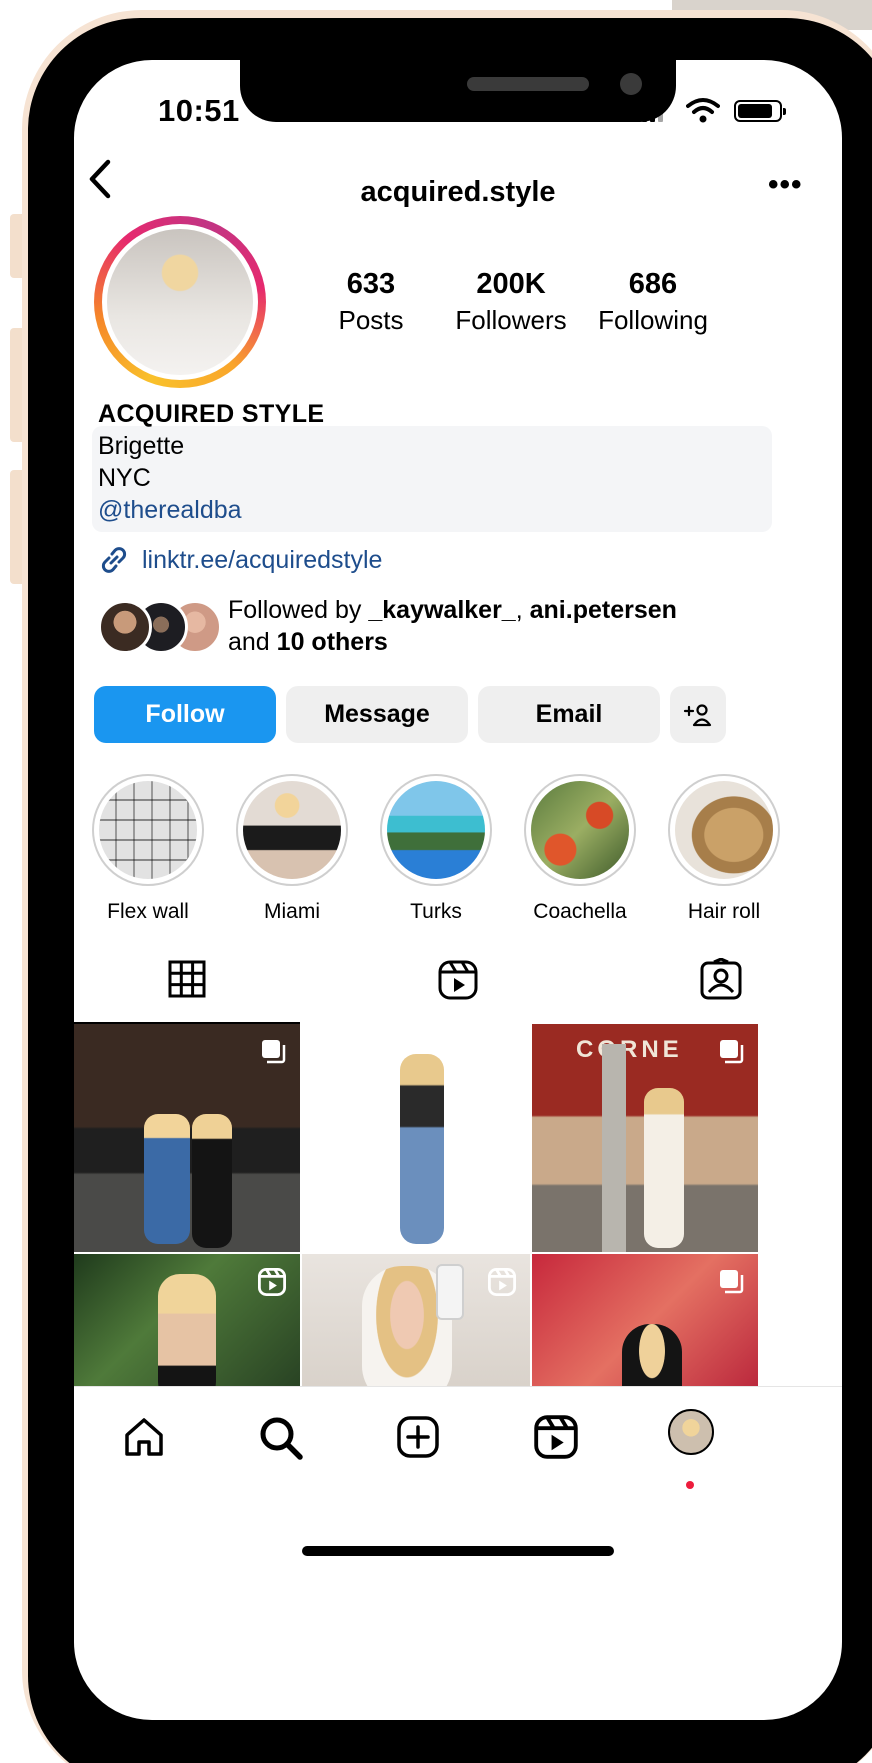 The width and height of the screenshot is (872, 1763). I want to click on highlight-hair-roll: Hair roll, so click(724, 849).